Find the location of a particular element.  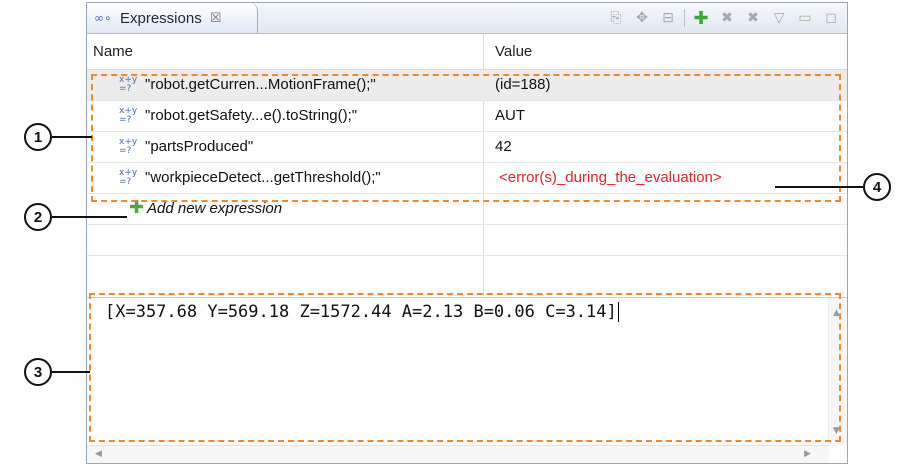

remove-expression-icon: ✖ is located at coordinates (727, 18).